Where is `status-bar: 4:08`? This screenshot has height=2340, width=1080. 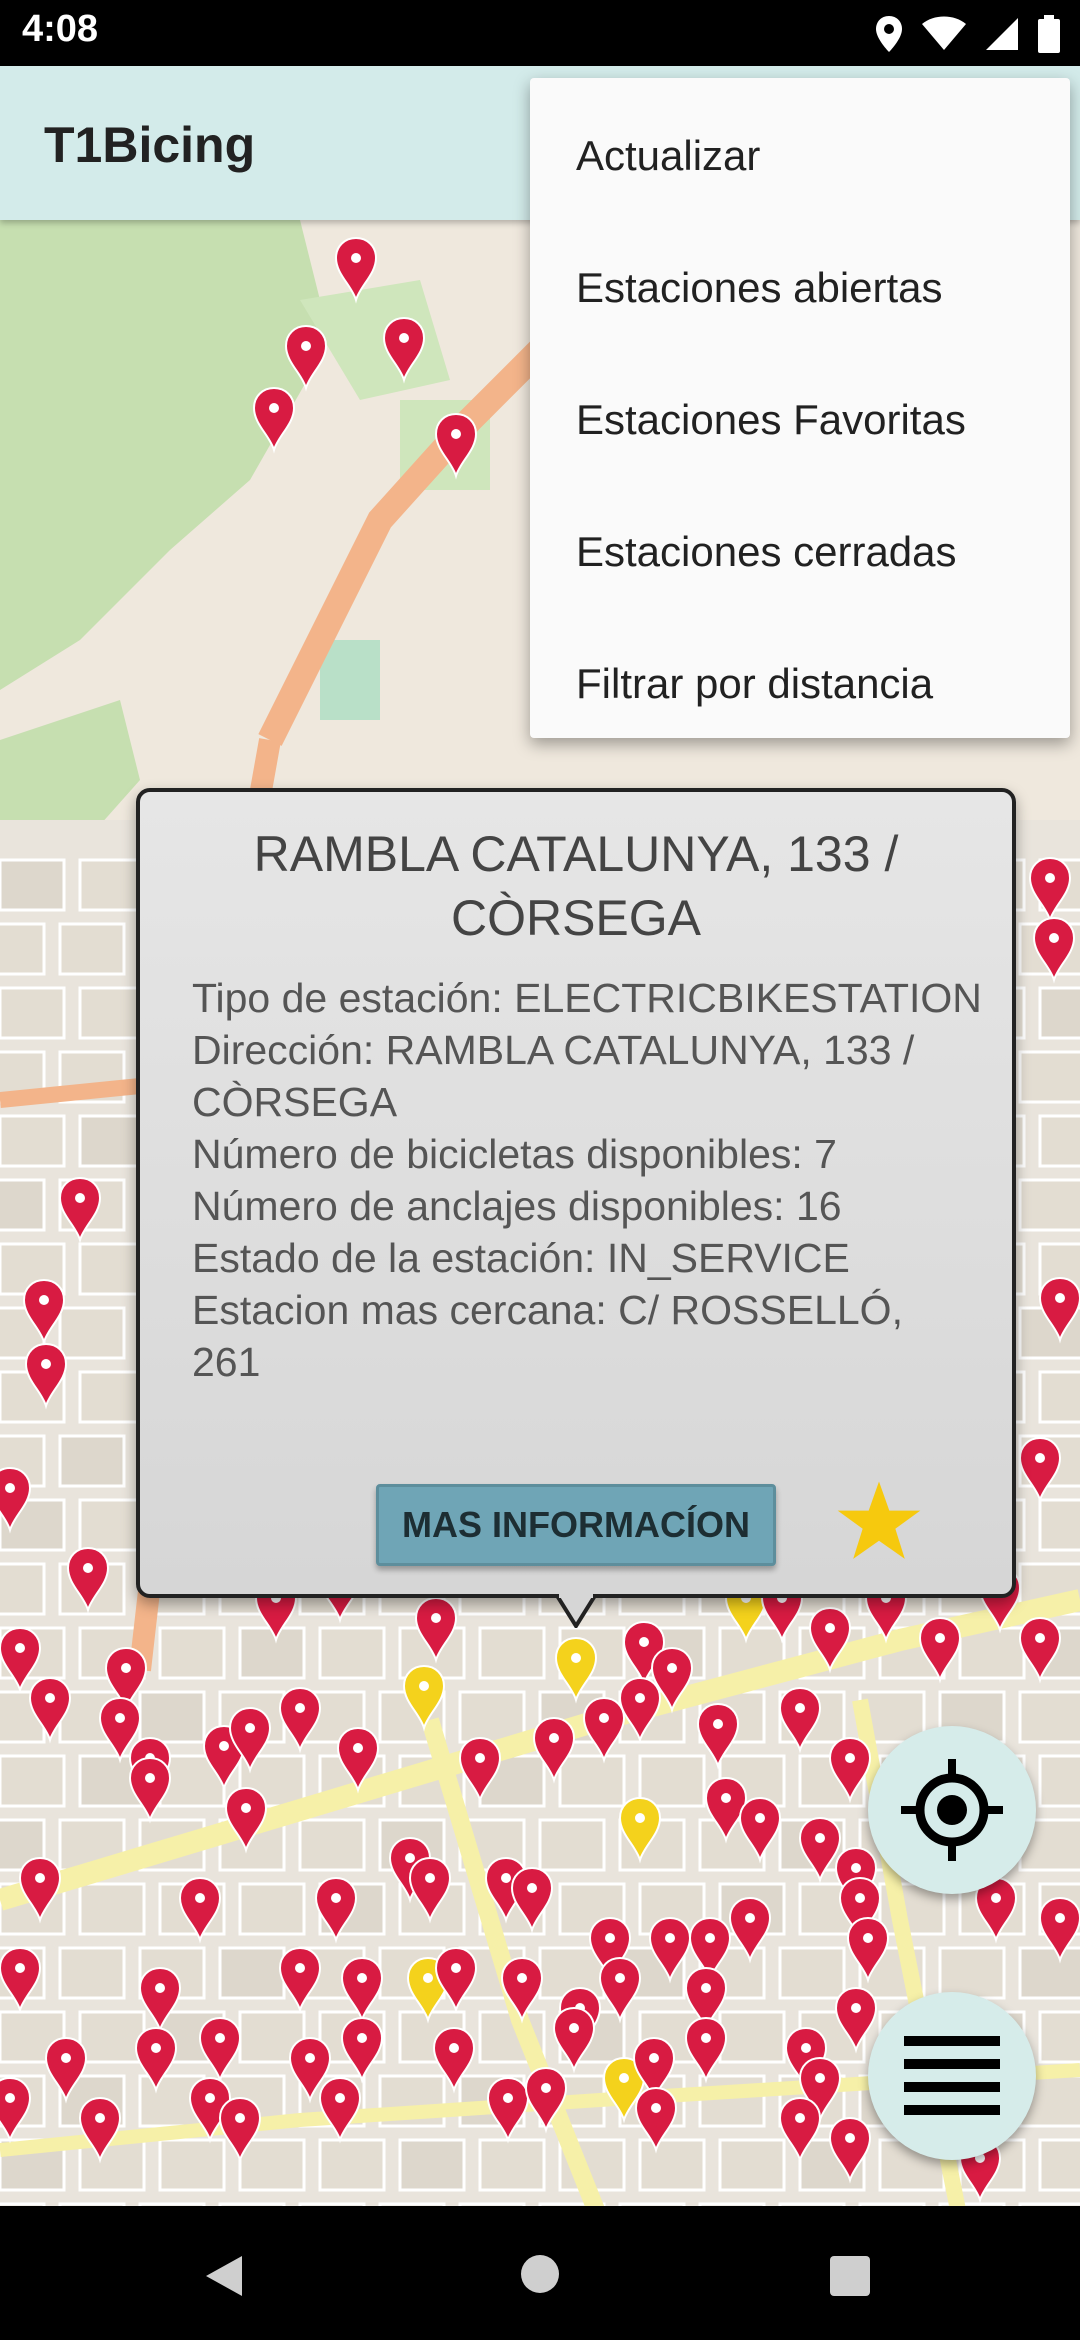
status-bar: 4:08 is located at coordinates (540, 33).